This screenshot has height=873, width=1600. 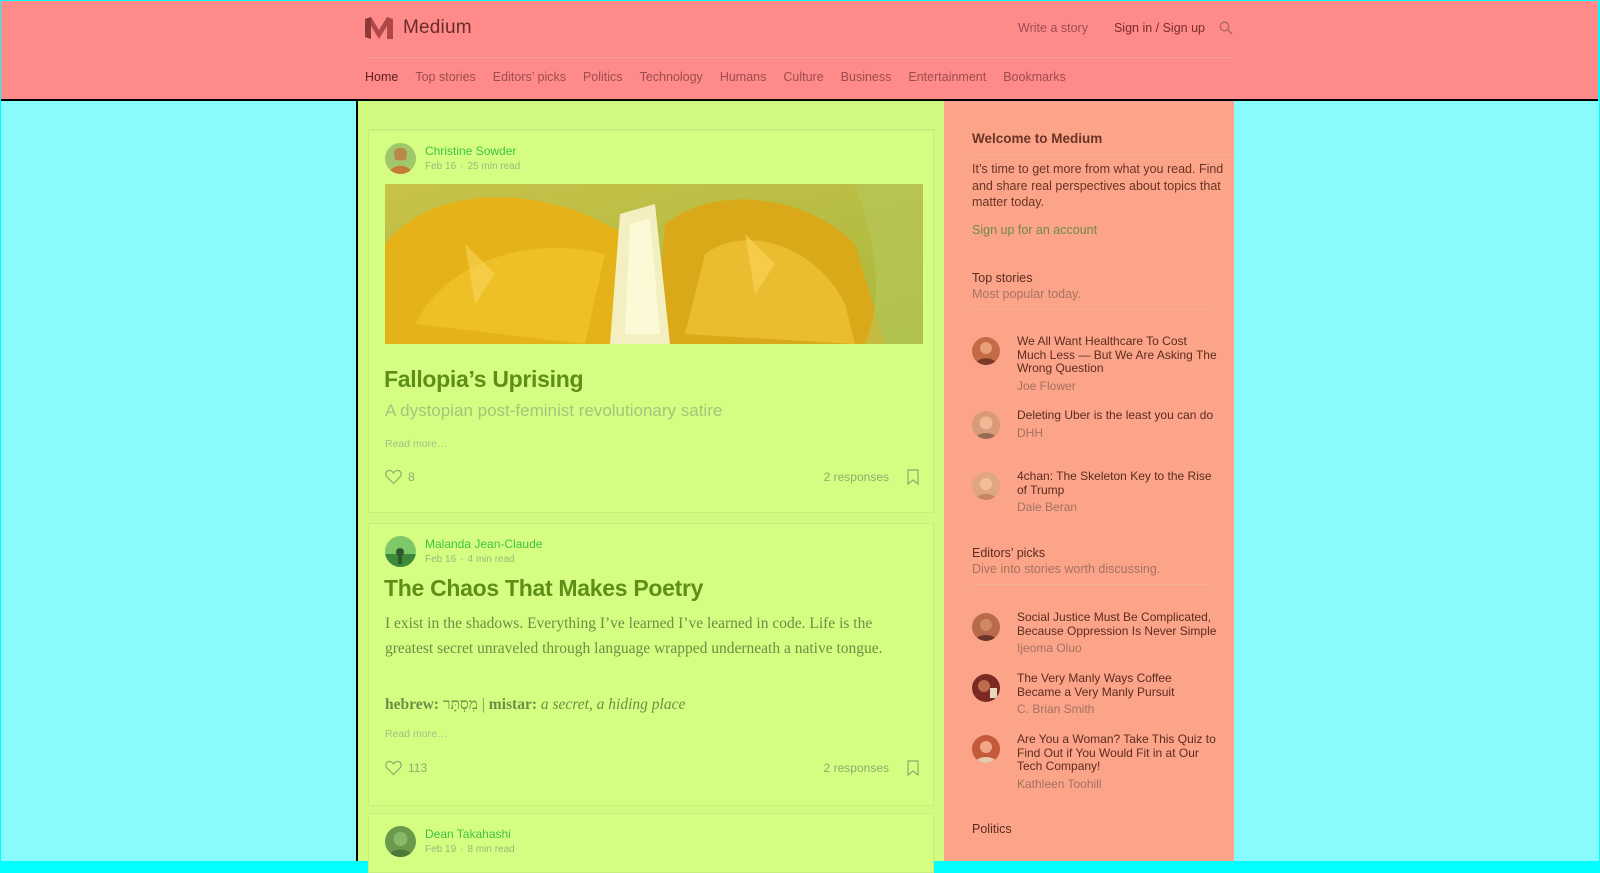 I want to click on author-name: Malanda Jean-Claude, so click(x=483, y=544).